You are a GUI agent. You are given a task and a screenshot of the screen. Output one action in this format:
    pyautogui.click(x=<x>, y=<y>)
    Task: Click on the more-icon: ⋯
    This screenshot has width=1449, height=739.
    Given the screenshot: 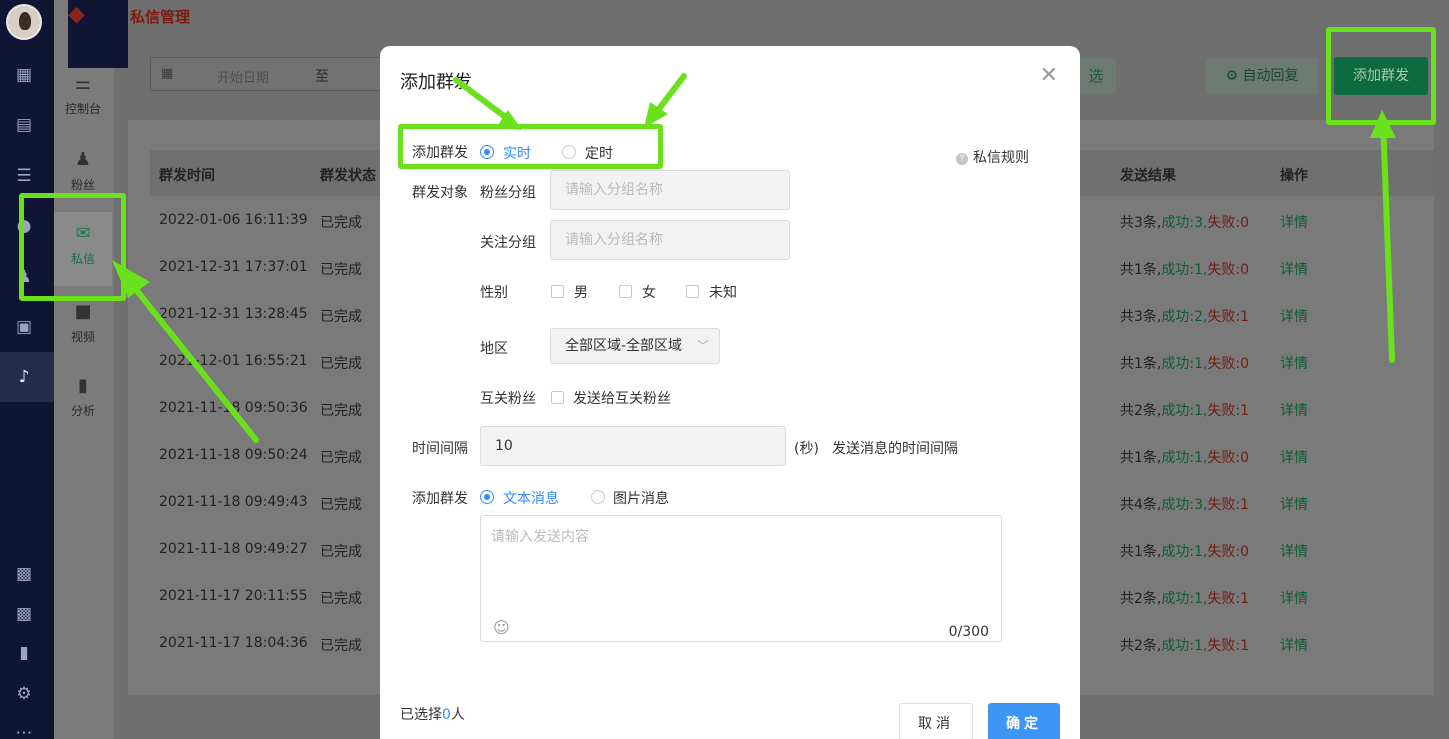 What is the action you would take?
    pyautogui.click(x=24, y=730)
    